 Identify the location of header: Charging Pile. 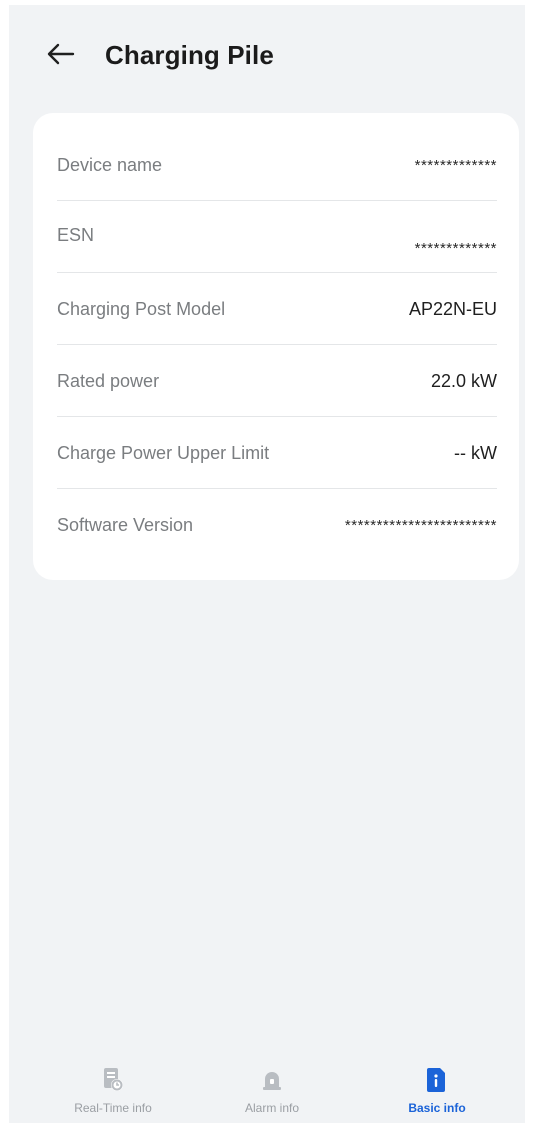
(267, 54).